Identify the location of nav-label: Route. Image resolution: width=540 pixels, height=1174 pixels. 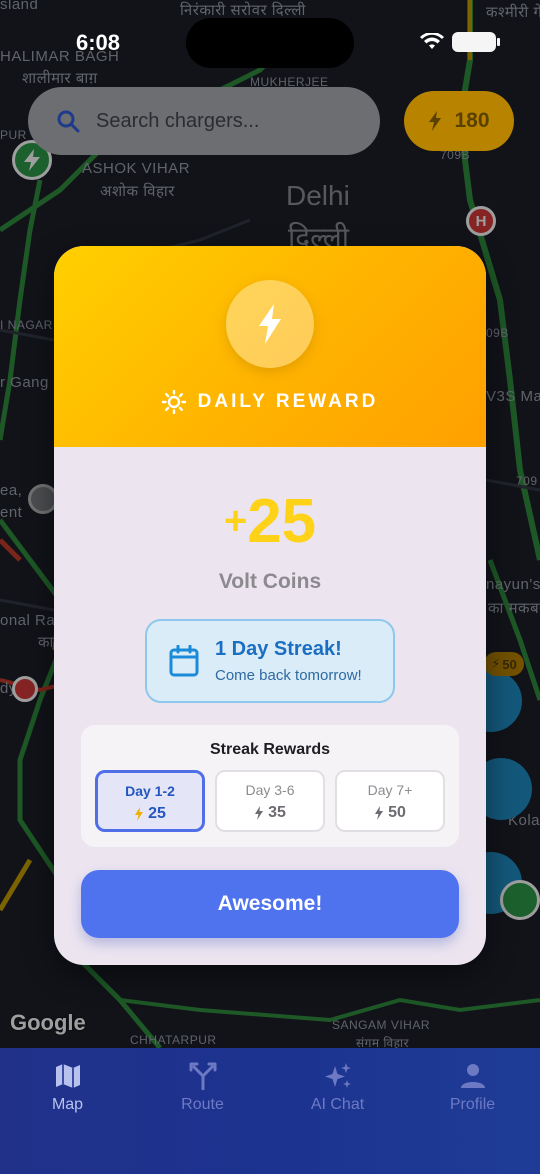
(202, 1104).